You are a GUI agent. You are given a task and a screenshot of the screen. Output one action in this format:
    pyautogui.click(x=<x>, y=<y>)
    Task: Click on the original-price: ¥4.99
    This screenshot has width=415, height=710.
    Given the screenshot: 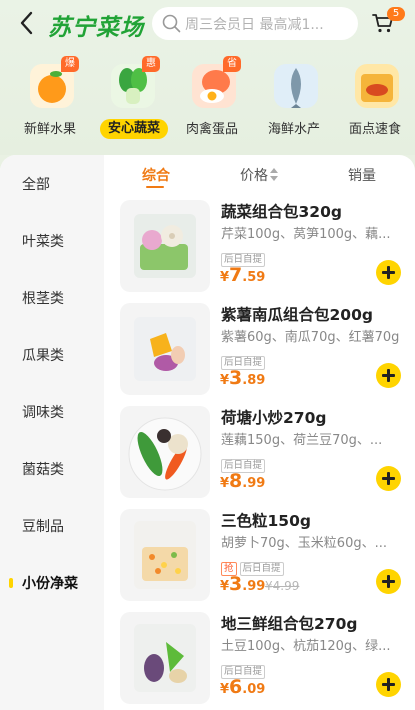 What is the action you would take?
    pyautogui.click(x=282, y=586)
    